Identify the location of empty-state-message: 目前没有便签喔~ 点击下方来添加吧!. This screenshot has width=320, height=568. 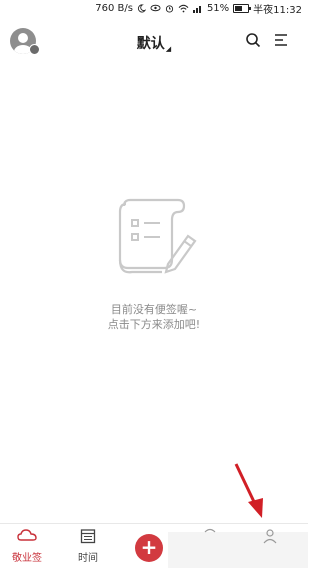
(154, 317).